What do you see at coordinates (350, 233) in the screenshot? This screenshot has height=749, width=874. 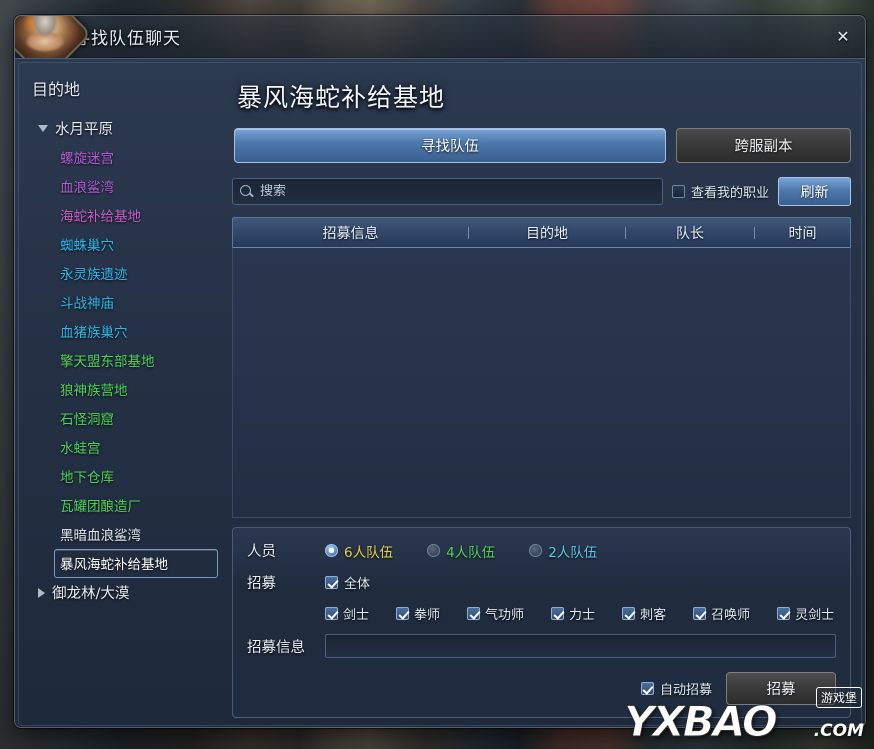 I see `column-header-0: 招募信息` at bounding box center [350, 233].